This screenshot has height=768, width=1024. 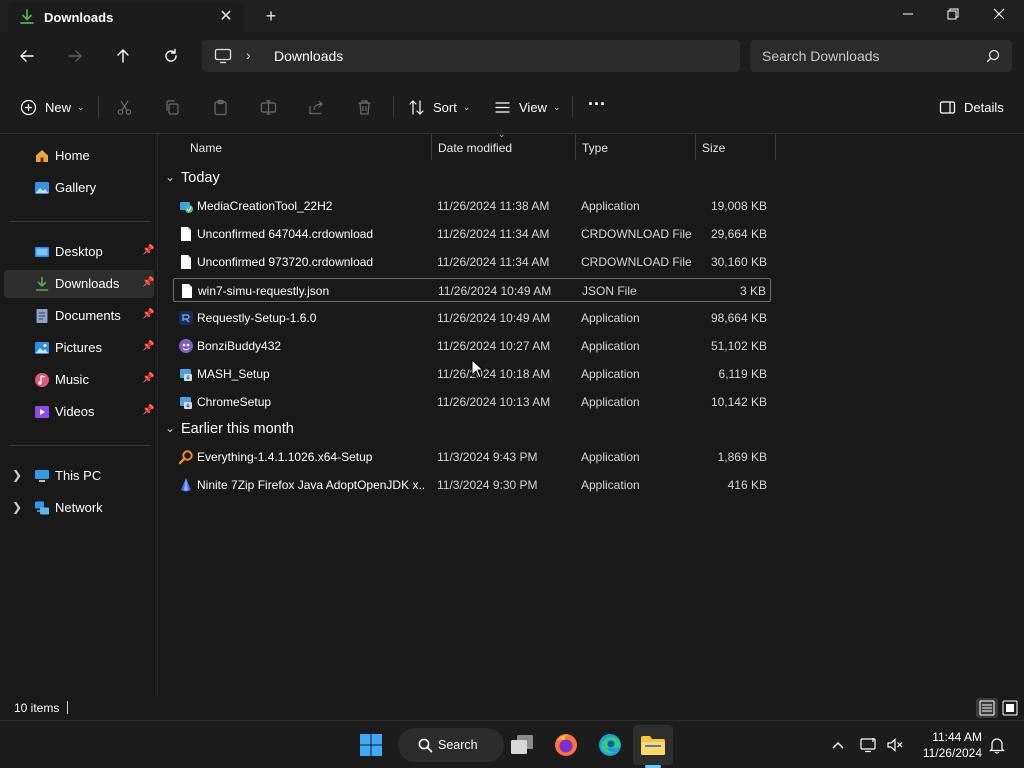 What do you see at coordinates (42, 156) in the screenshot?
I see `home-icon` at bounding box center [42, 156].